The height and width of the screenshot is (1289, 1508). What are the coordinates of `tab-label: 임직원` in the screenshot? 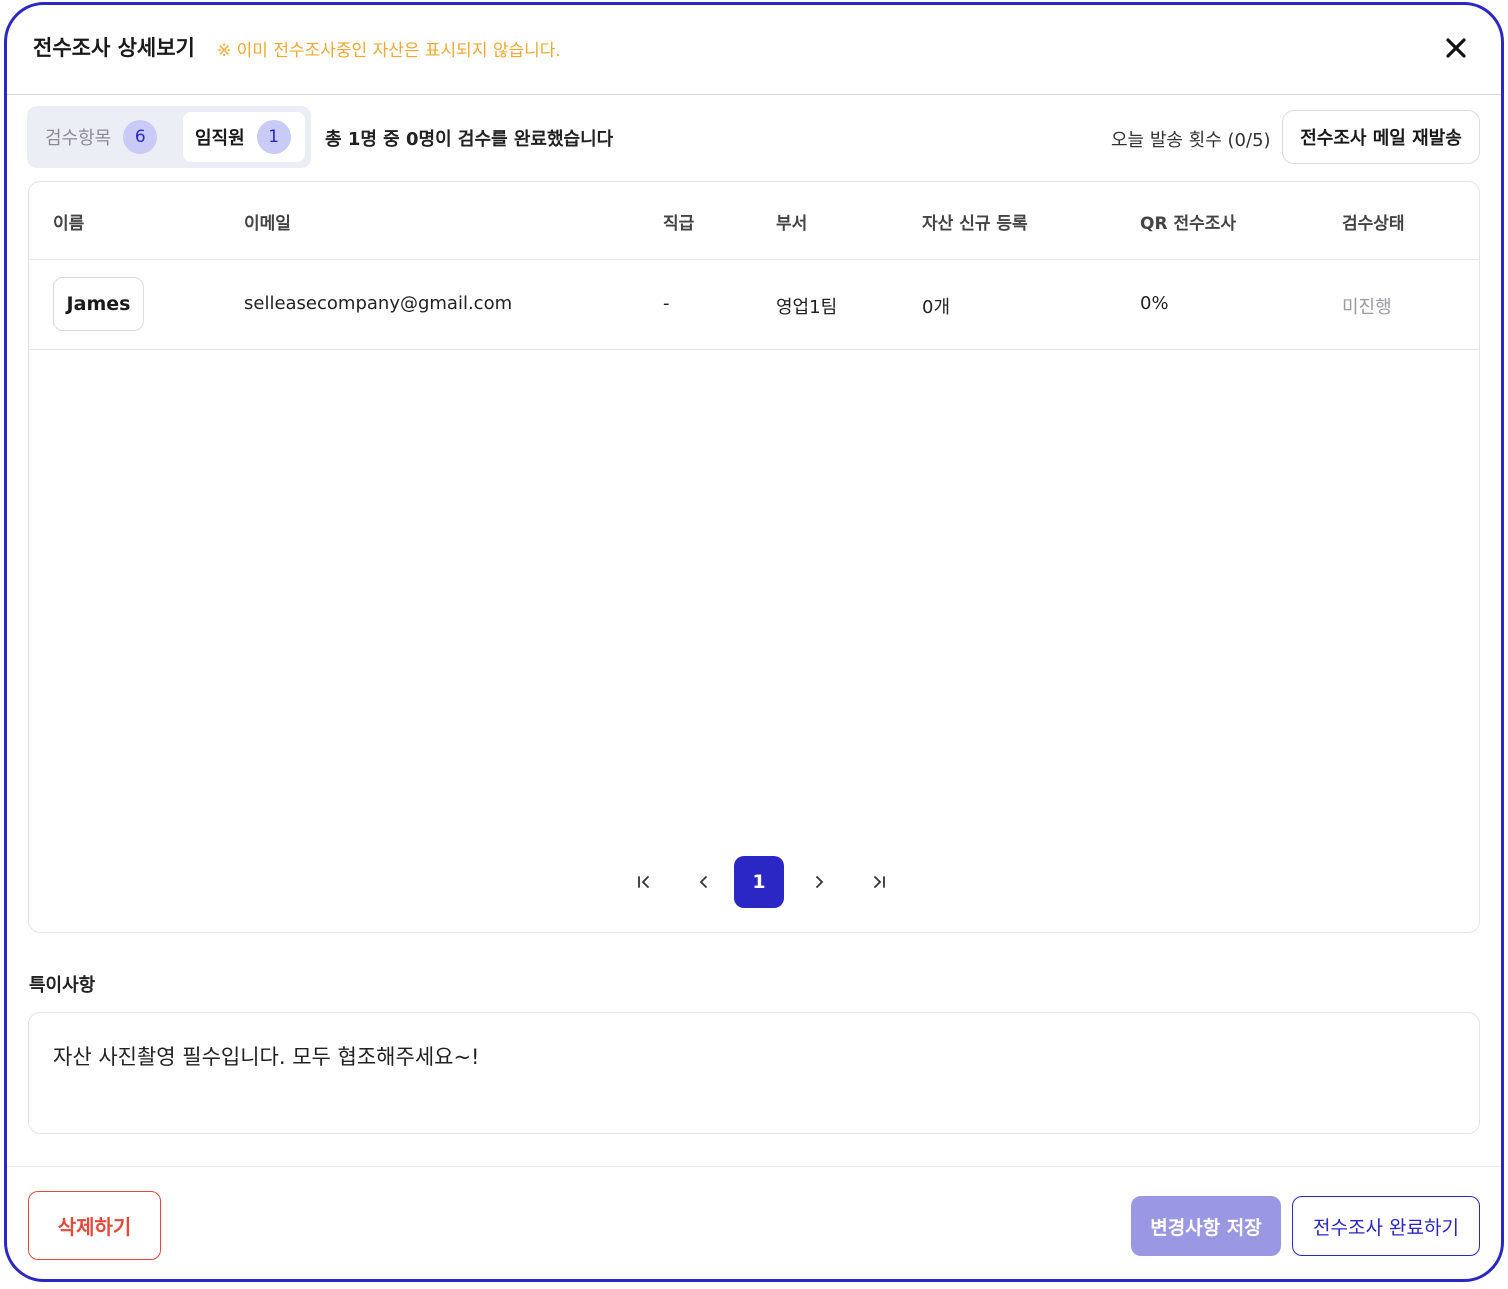 It's located at (220, 138).